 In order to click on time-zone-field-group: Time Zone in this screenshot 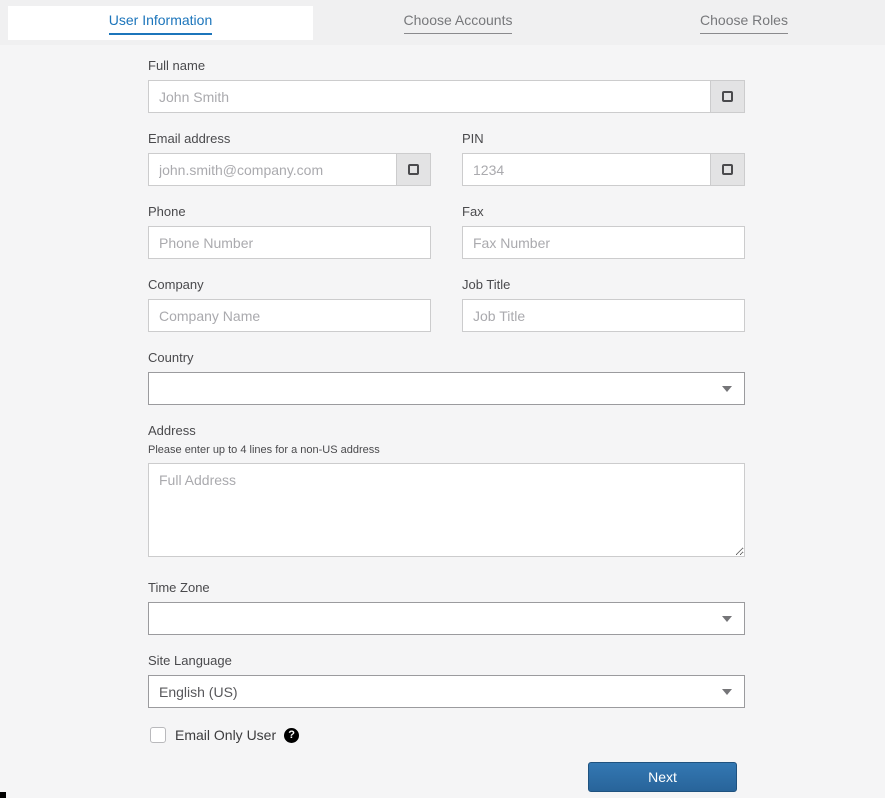, I will do `click(446, 607)`.